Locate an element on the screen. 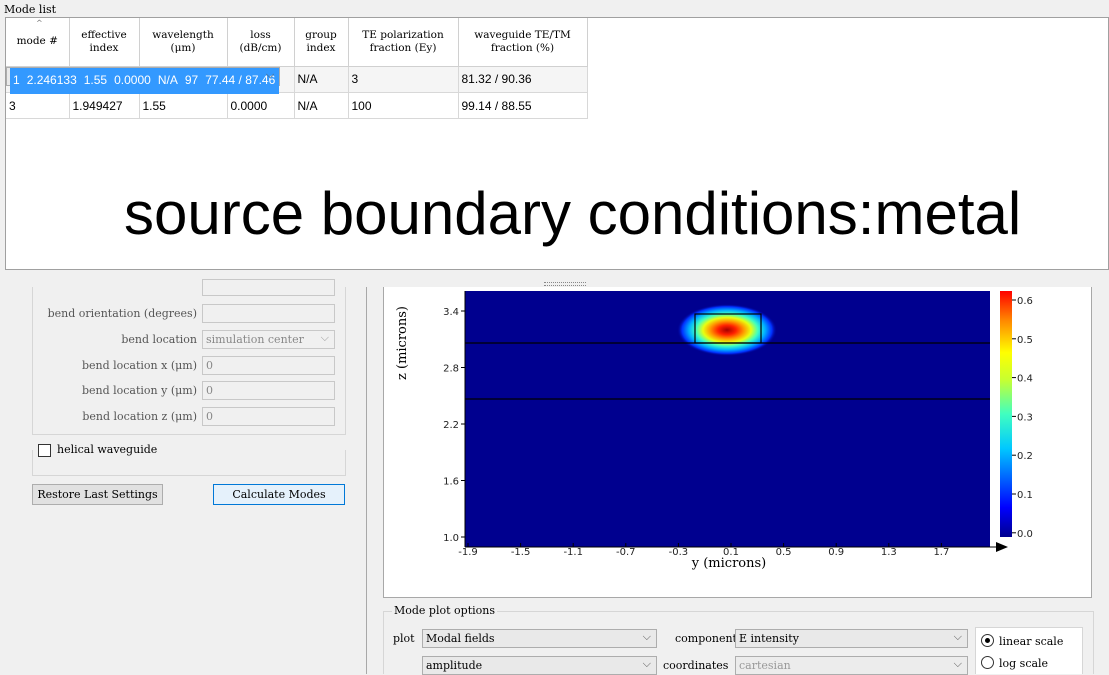 This screenshot has width=1109, height=675. table-row: 3 1.949427 1.55 0.0000 N/A 100 99.14 / 88.55 is located at coordinates (297, 105).